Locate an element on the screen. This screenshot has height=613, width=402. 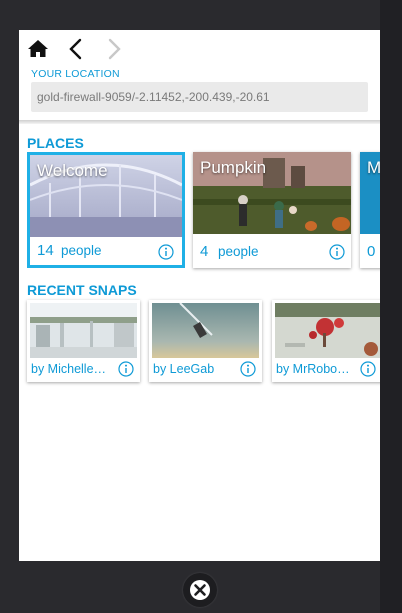
places-title: PLACES is located at coordinates (55, 143).